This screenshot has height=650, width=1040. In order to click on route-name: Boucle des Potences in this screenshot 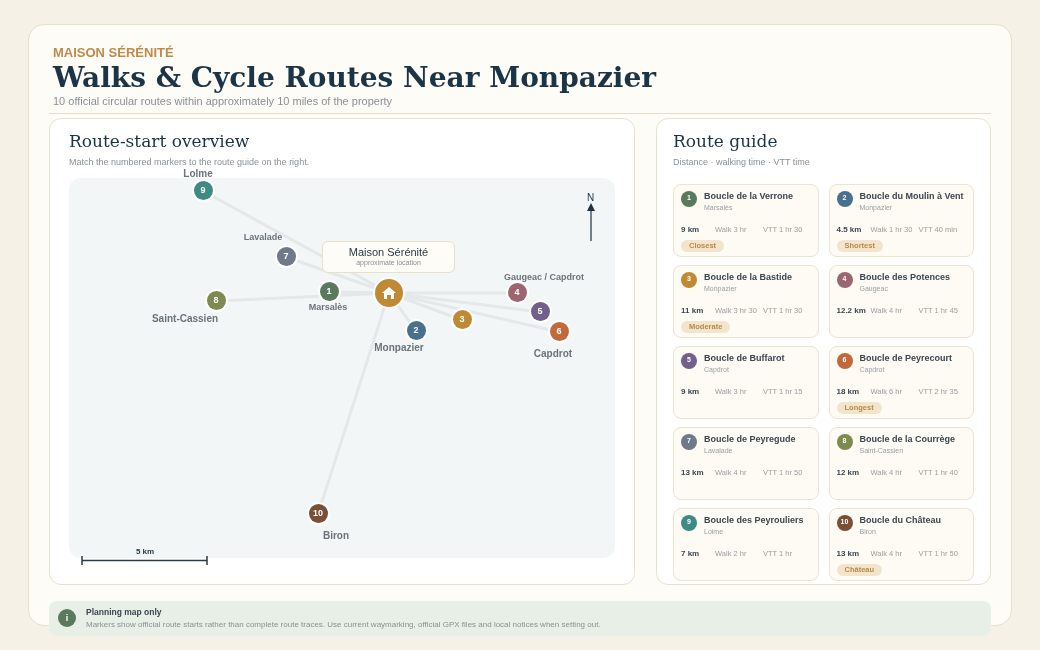, I will do `click(905, 277)`.